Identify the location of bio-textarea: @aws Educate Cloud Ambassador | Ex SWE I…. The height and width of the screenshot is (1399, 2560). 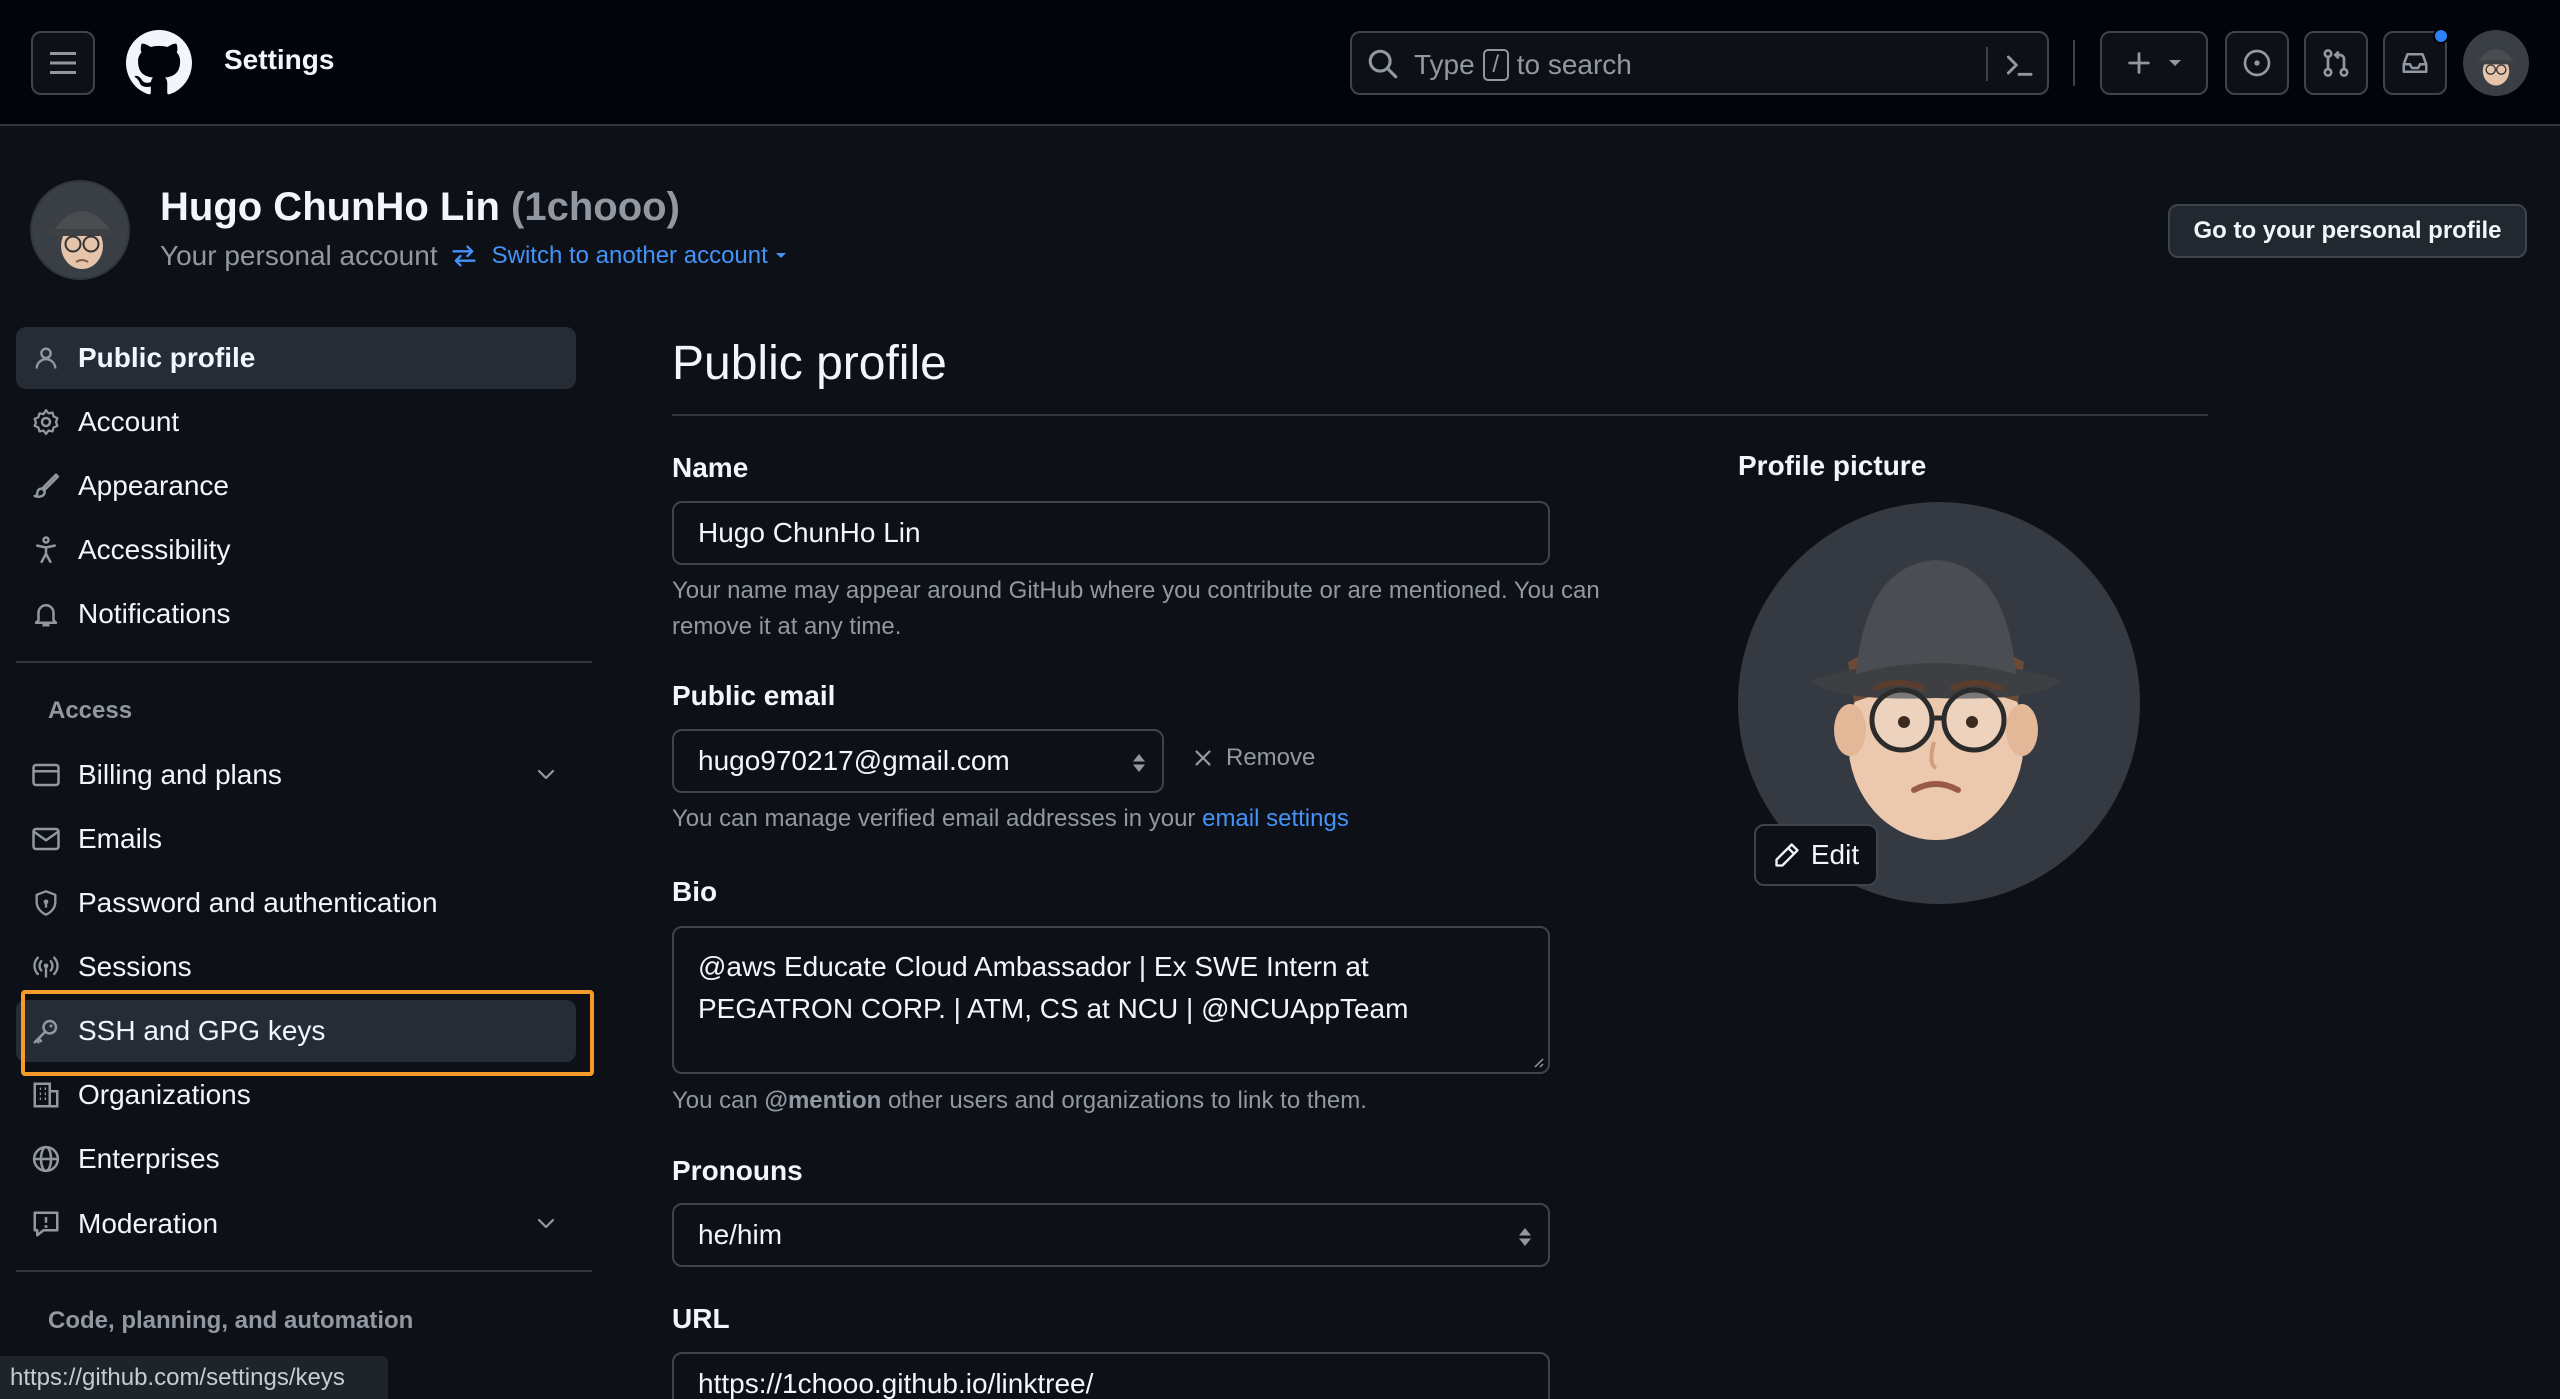
(1111, 1000).